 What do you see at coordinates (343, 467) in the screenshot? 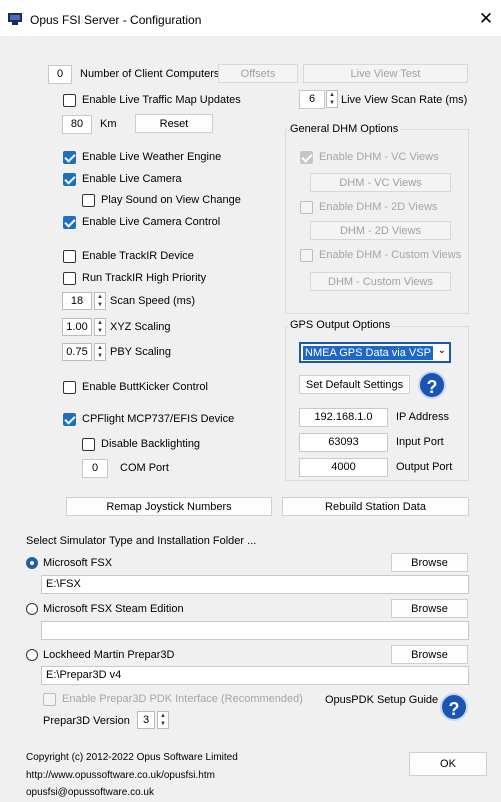
I see `output-port-field: 4000` at bounding box center [343, 467].